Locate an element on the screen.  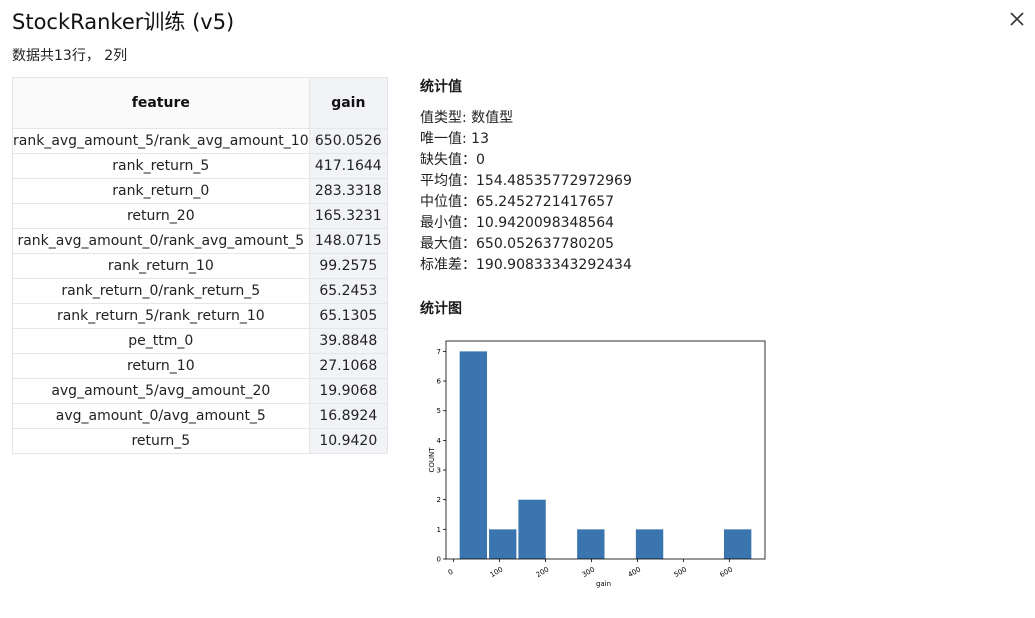
cell-gain: 65.2453 is located at coordinates (348, 291).